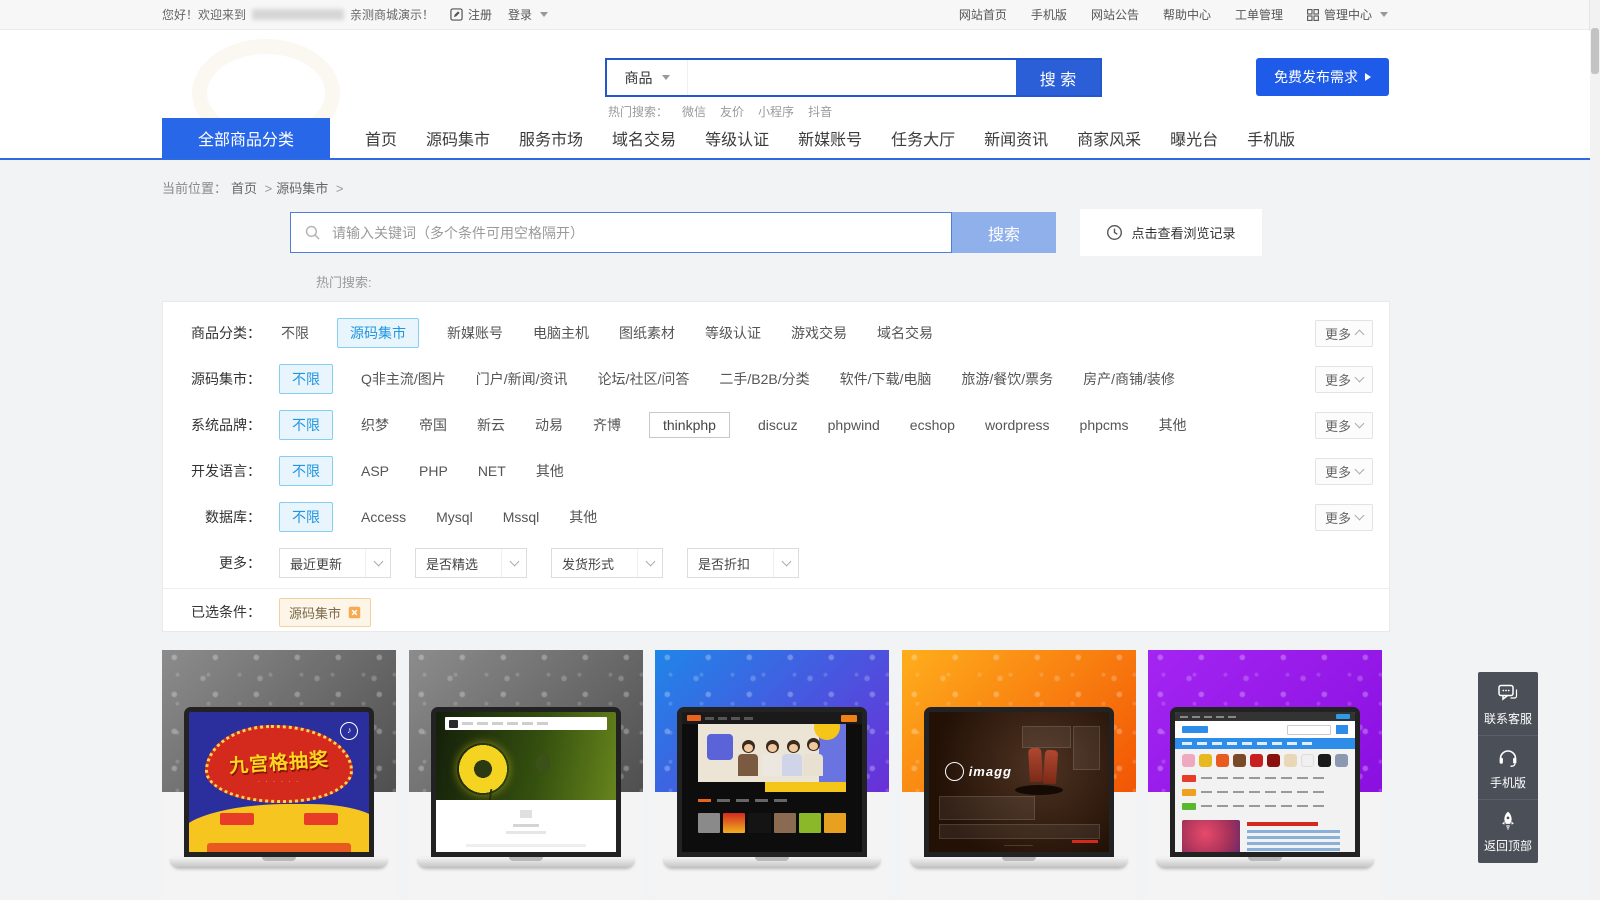 The image size is (1600, 900). Describe the element at coordinates (797, 517) in the screenshot. I see `filter-options: 不限 Access Mysql Mssql 其他` at that location.